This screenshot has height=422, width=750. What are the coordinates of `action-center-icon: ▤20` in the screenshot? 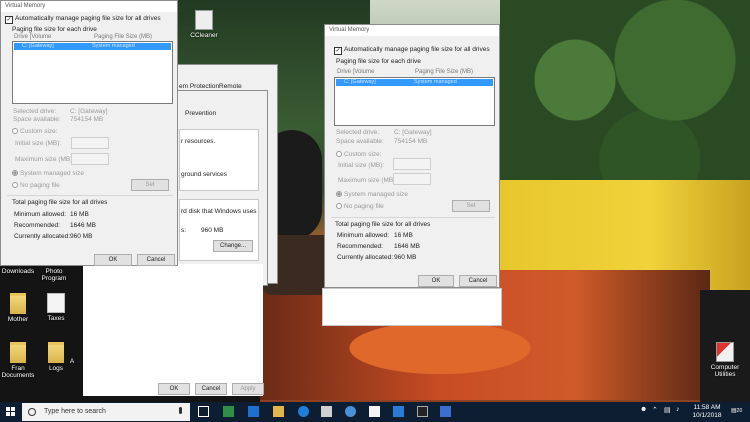 It's located at (736, 410).